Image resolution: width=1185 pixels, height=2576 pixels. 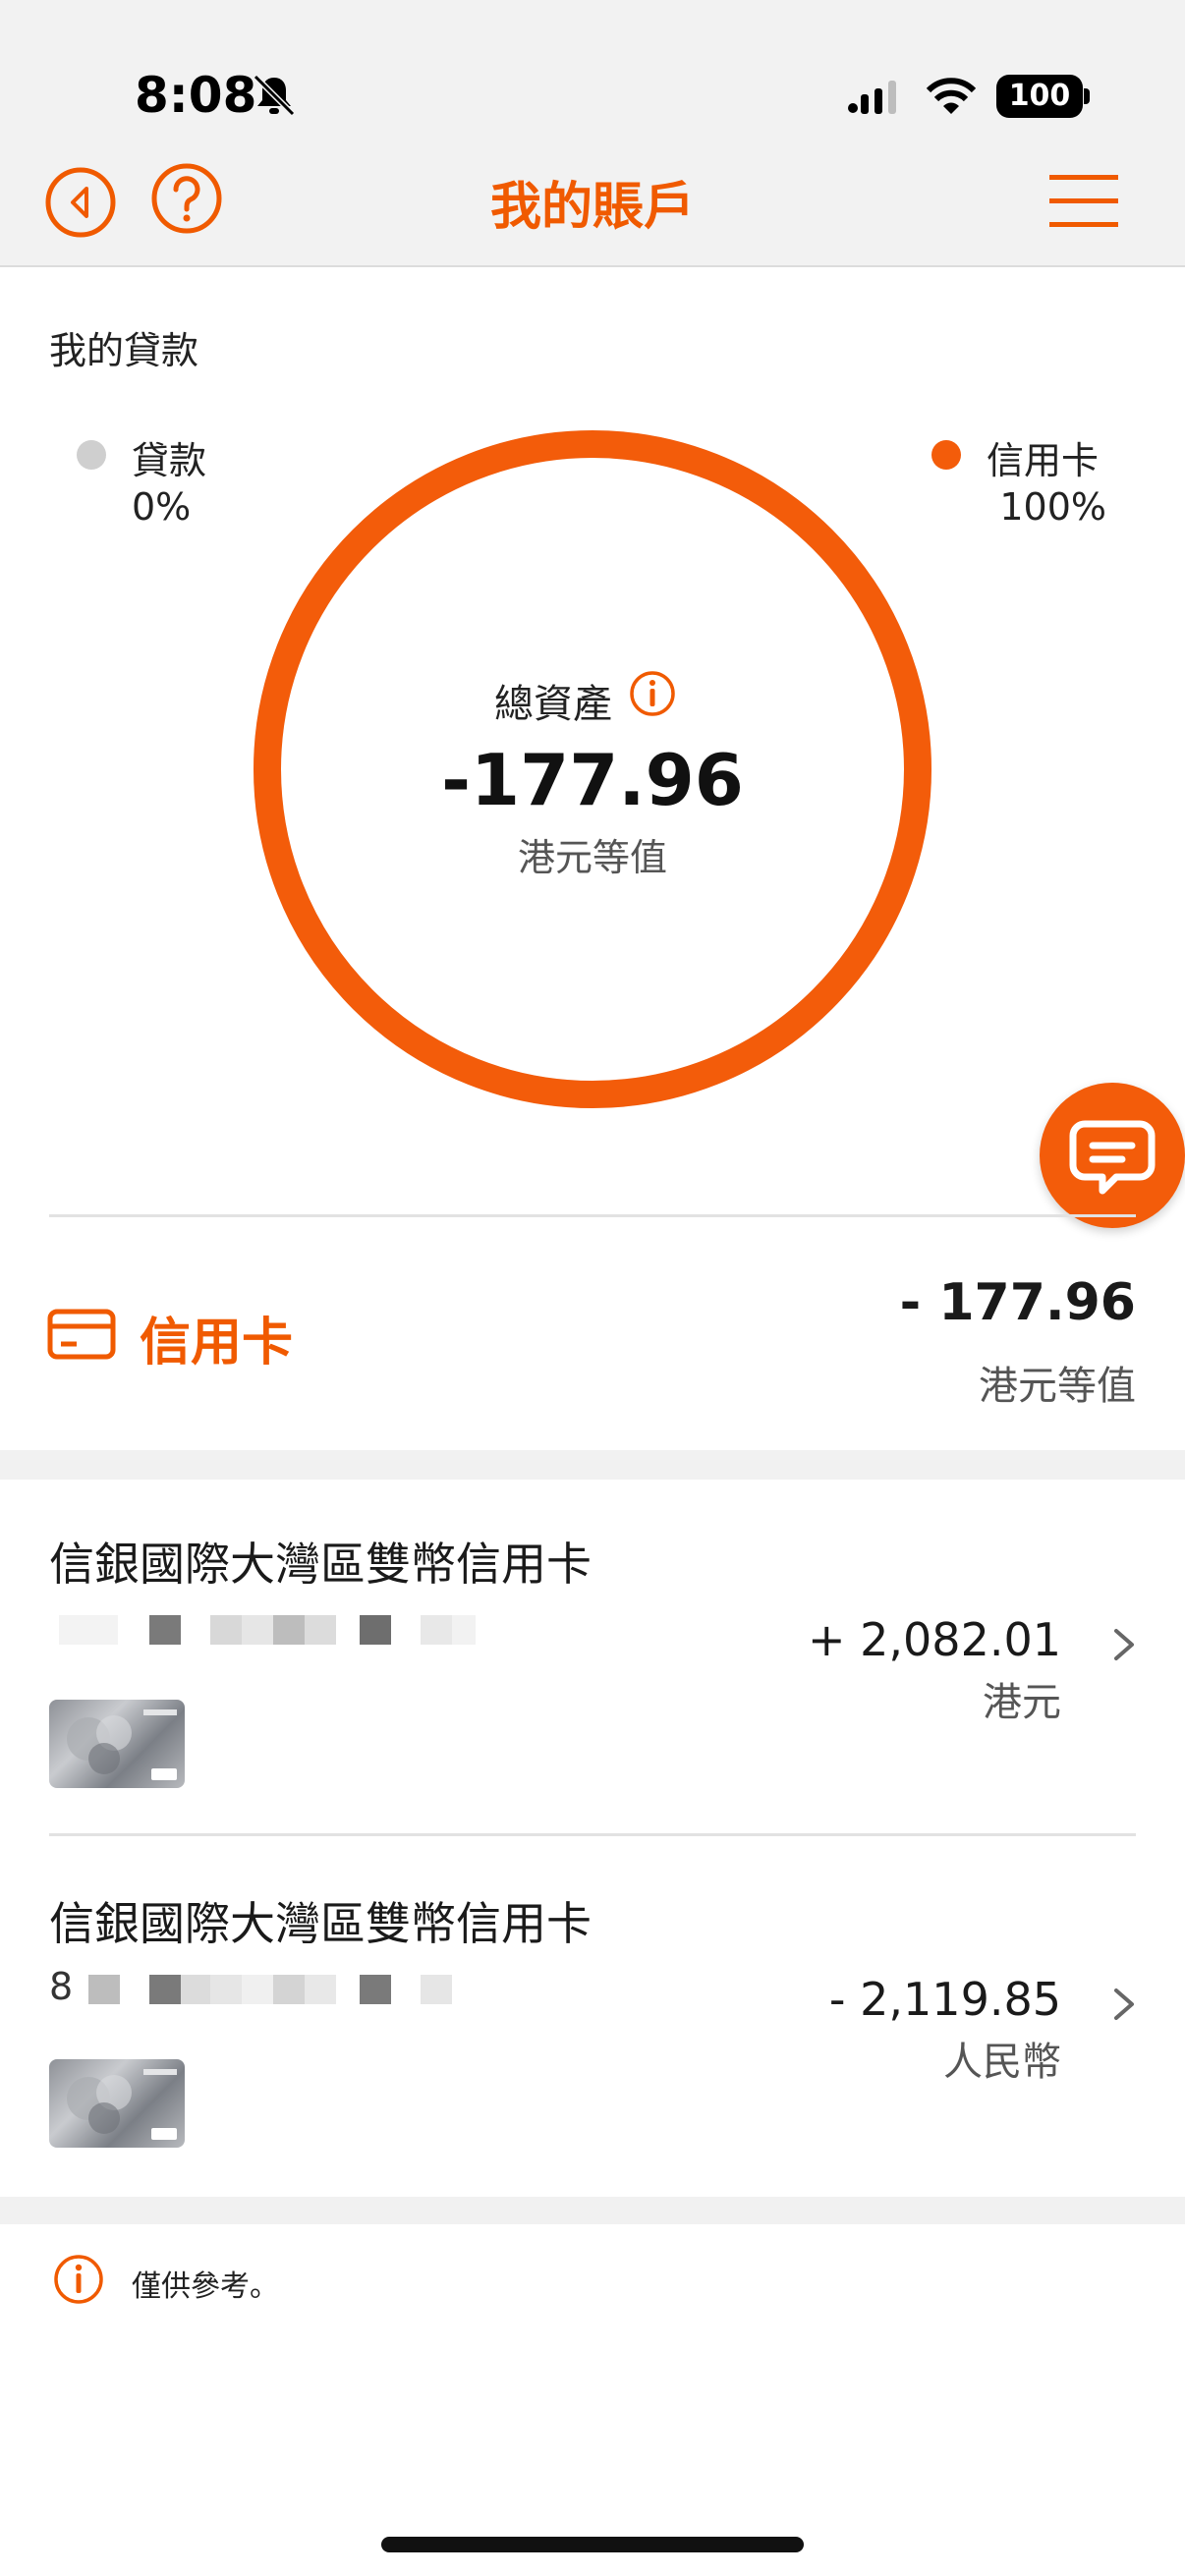 I want to click on bell-muted-icon, so click(x=275, y=95).